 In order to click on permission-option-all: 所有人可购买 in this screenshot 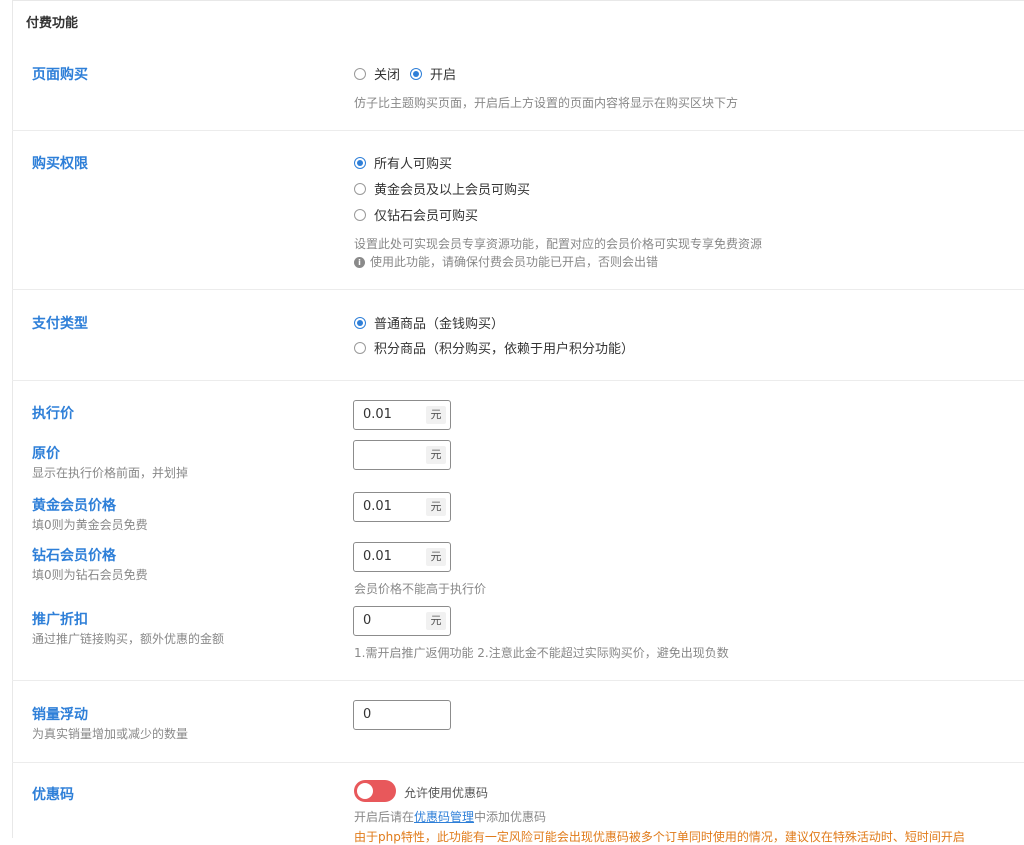, I will do `click(403, 162)`.